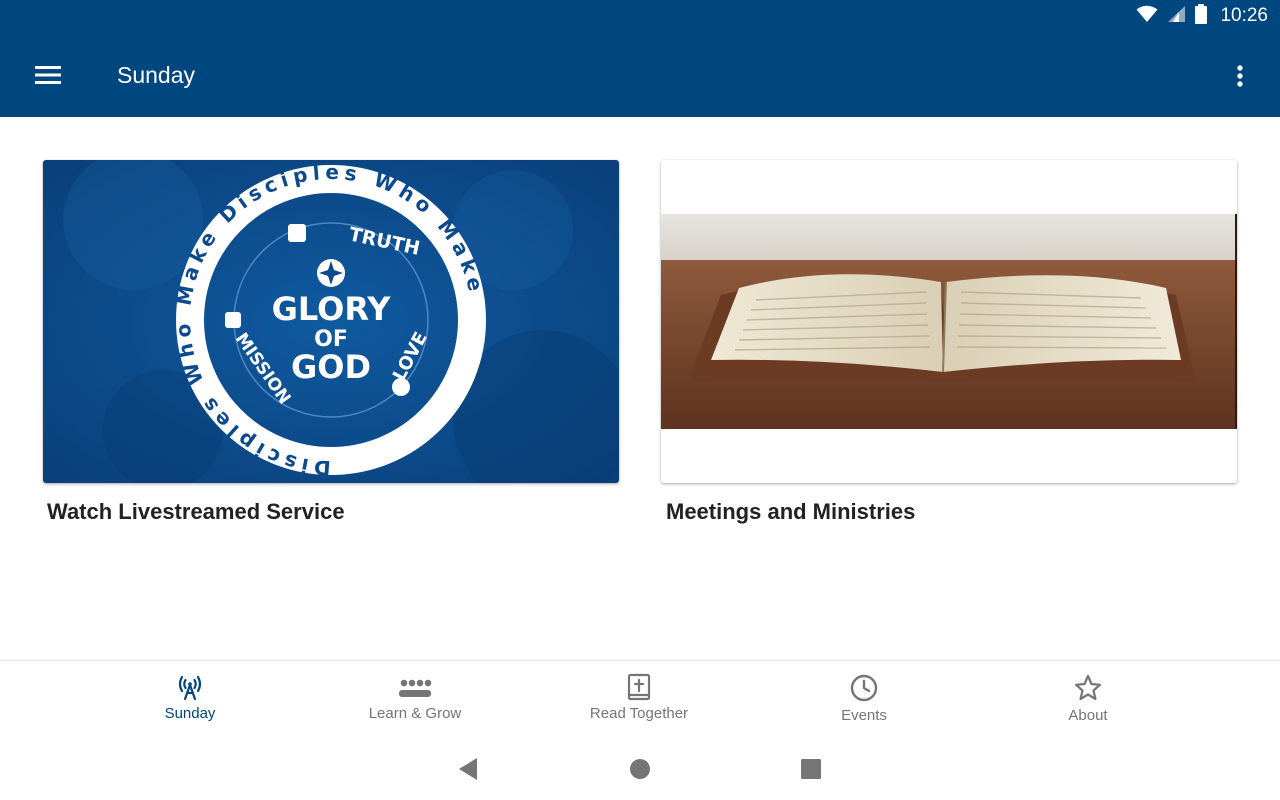 The height and width of the screenshot is (800, 1280). I want to click on overflow-menu-button, so click(1240, 76).